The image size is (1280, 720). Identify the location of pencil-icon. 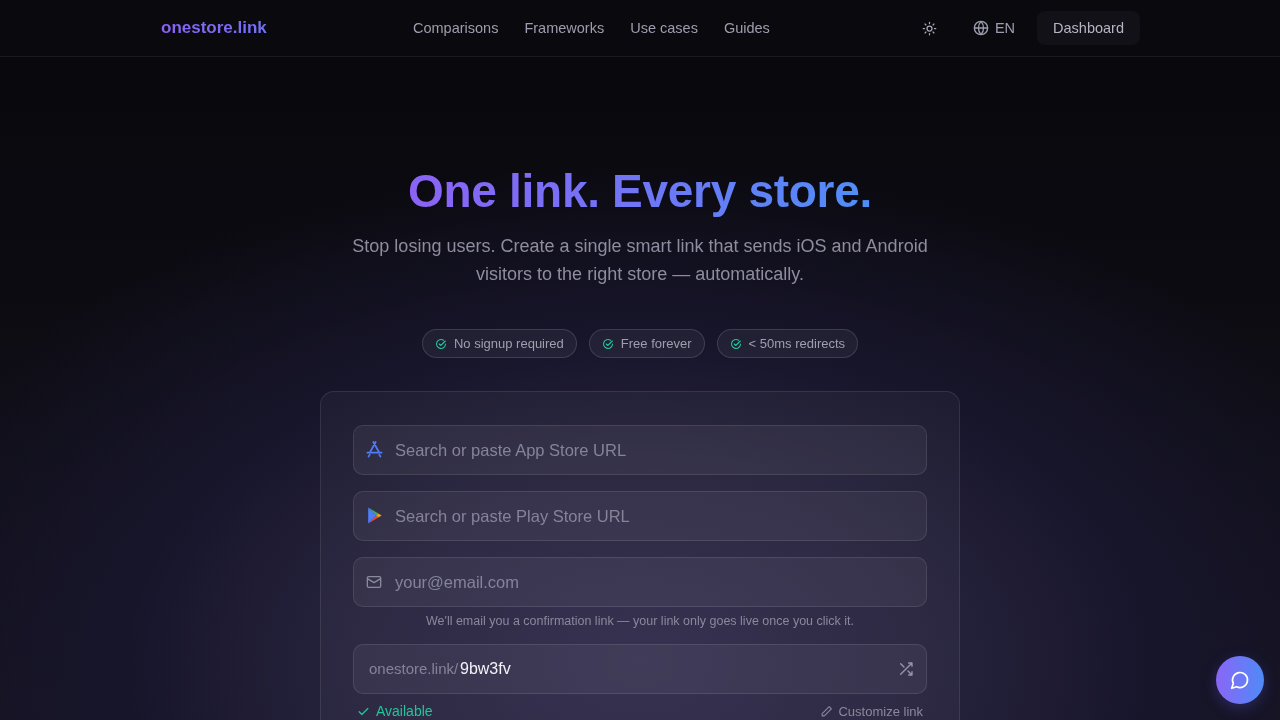
(827, 711).